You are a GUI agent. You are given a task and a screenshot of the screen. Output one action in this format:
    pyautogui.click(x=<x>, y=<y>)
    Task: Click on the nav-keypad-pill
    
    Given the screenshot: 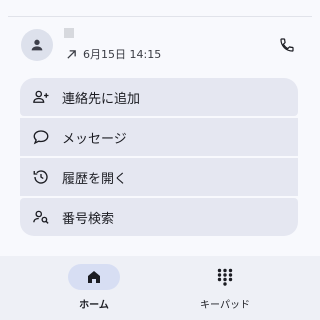 What is the action you would take?
    pyautogui.click(x=225, y=277)
    